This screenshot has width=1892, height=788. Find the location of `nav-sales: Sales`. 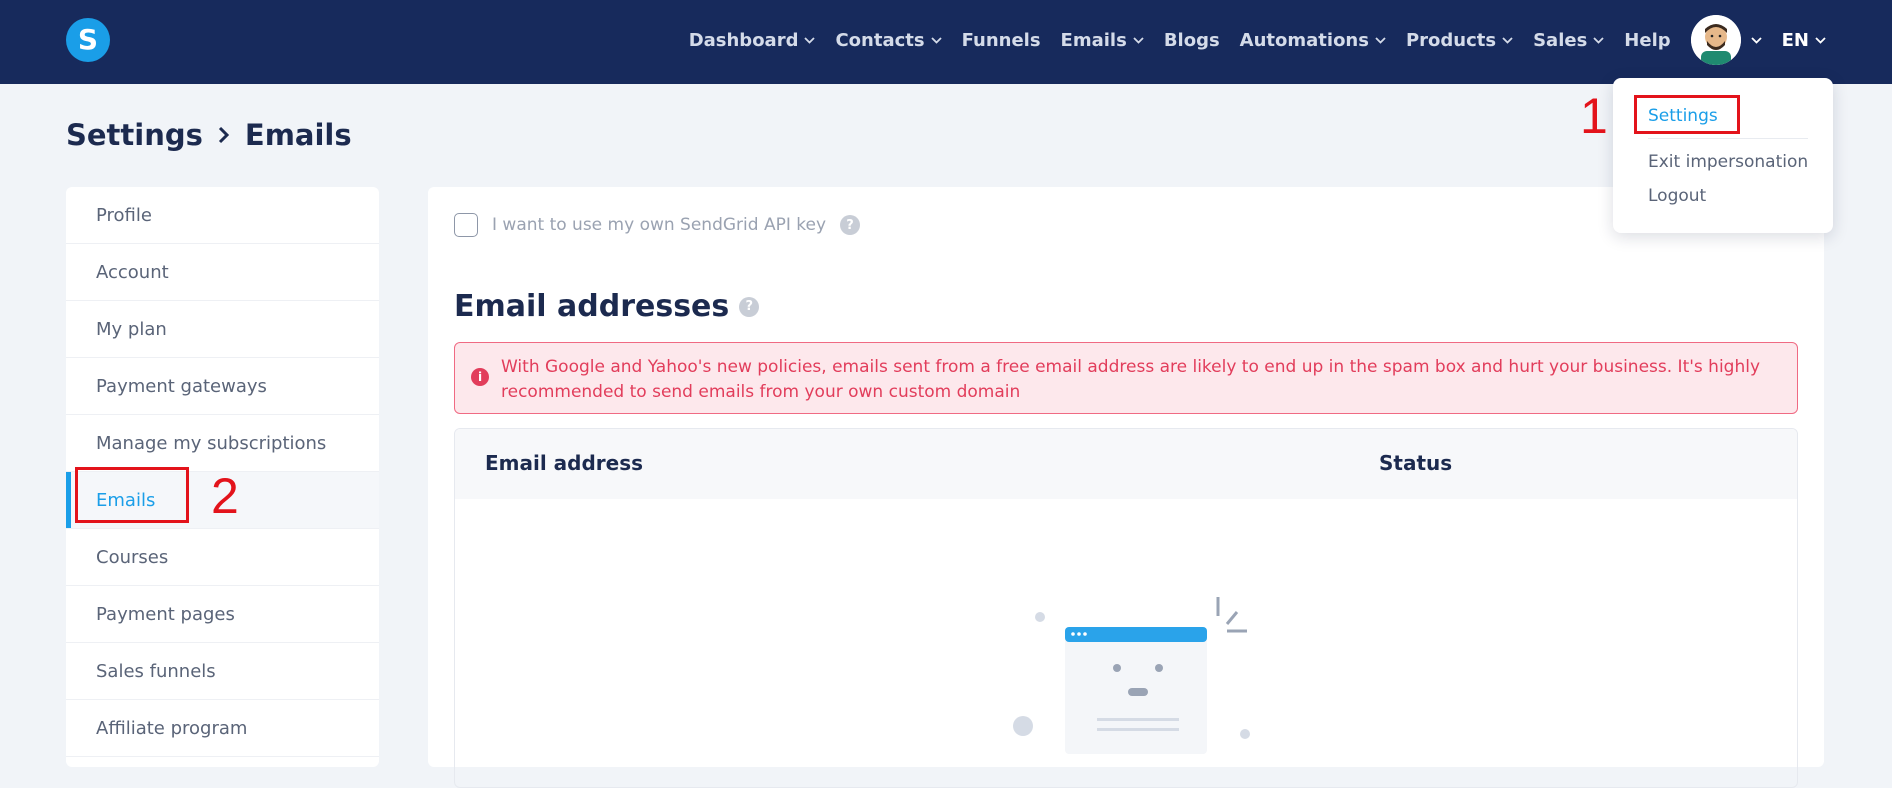

nav-sales: Sales is located at coordinates (1568, 40).